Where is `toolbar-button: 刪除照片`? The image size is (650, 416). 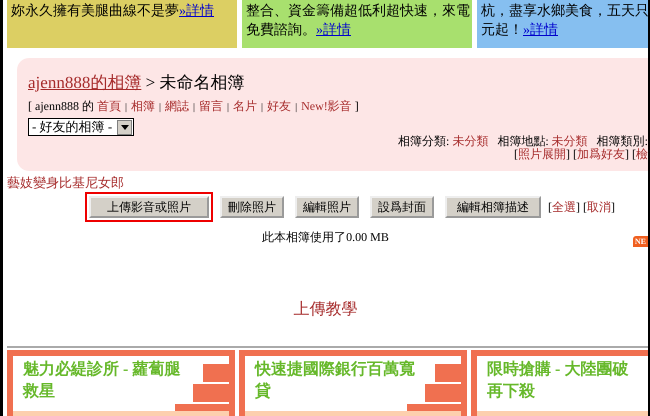 toolbar-button: 刪除照片 is located at coordinates (252, 207).